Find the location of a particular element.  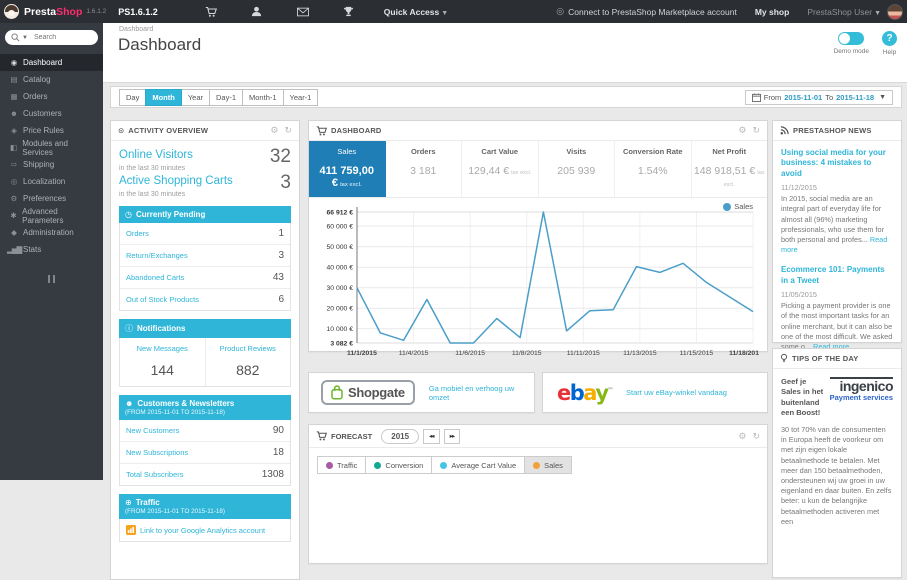

total-subscribers-link: Total Subscribers is located at coordinates (155, 474).